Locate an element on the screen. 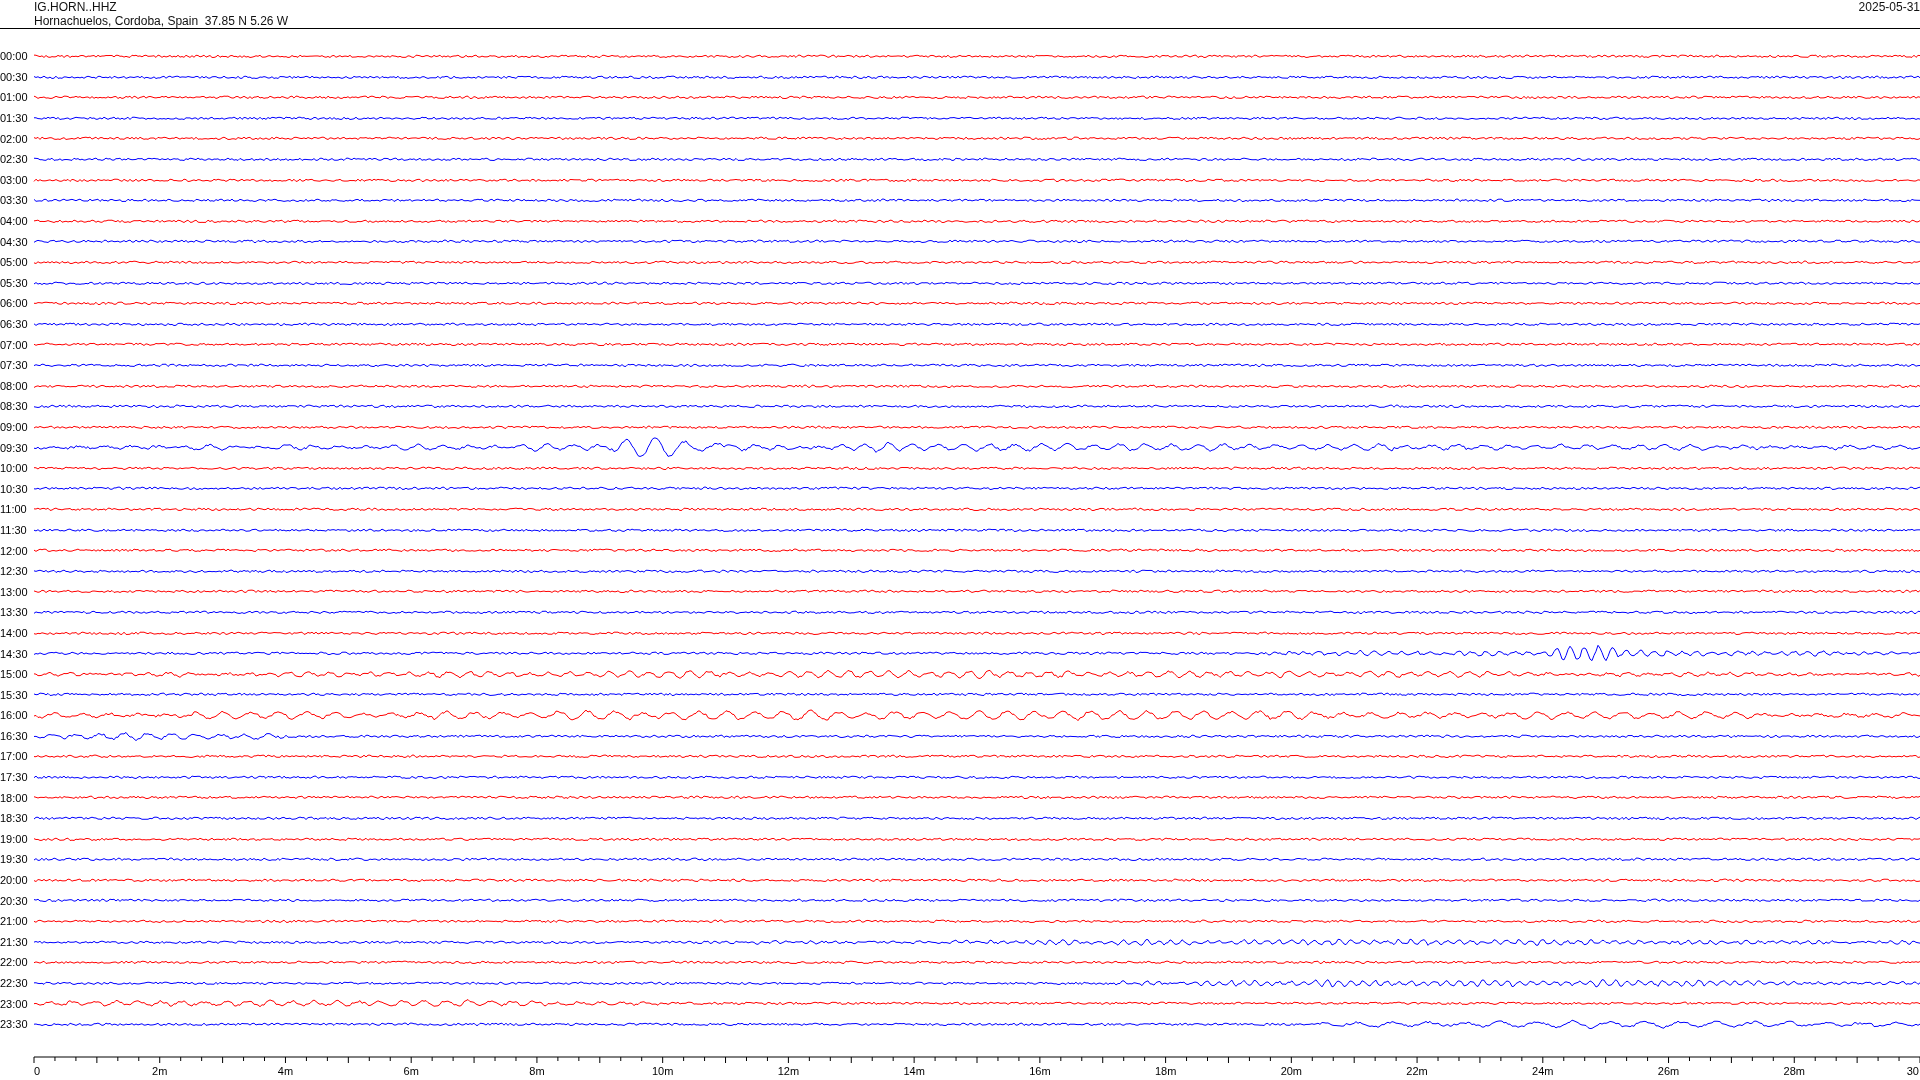 This screenshot has width=1920, height=1080. axis-label: 2m is located at coordinates (160, 1070).